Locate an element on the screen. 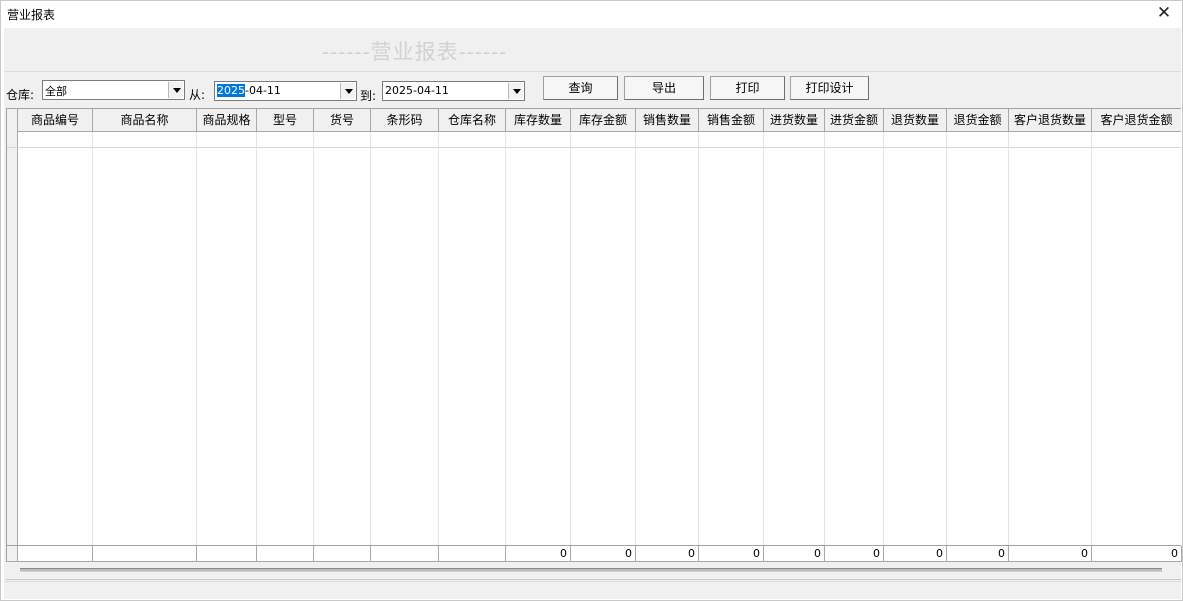  column-header: 退货金额 is located at coordinates (978, 120).